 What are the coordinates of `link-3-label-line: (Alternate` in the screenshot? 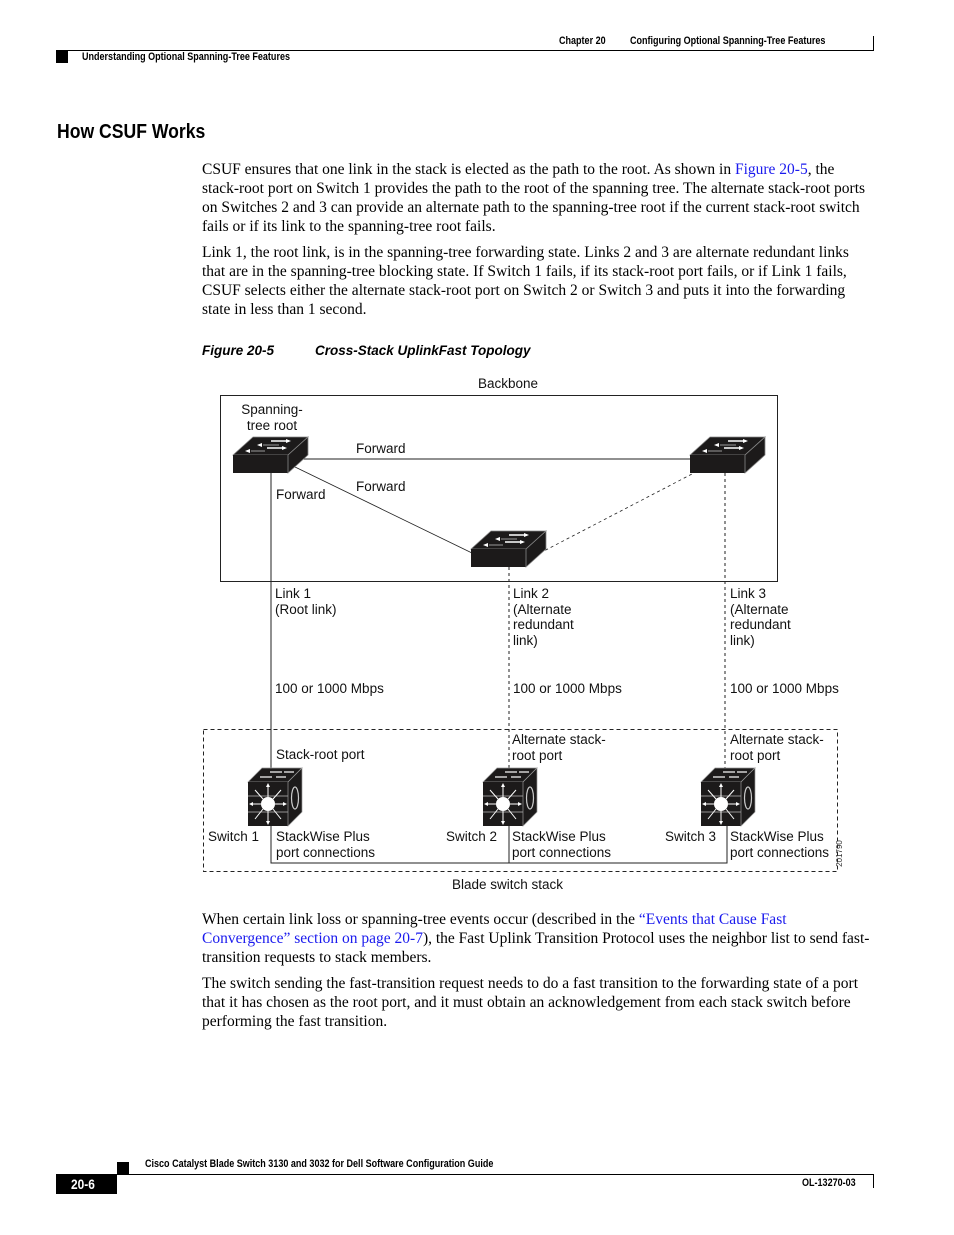 It's located at (759, 609).